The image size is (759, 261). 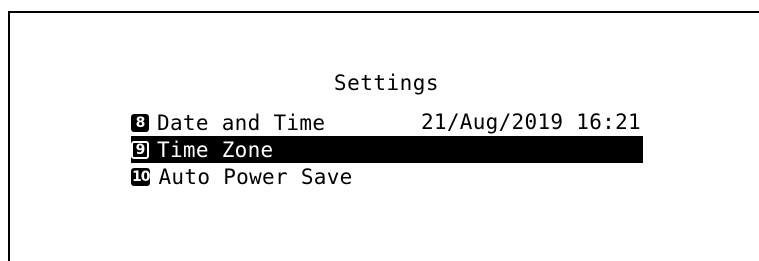 What do you see at coordinates (255, 176) in the screenshot?
I see `menu-item-label: Auto Power Save` at bounding box center [255, 176].